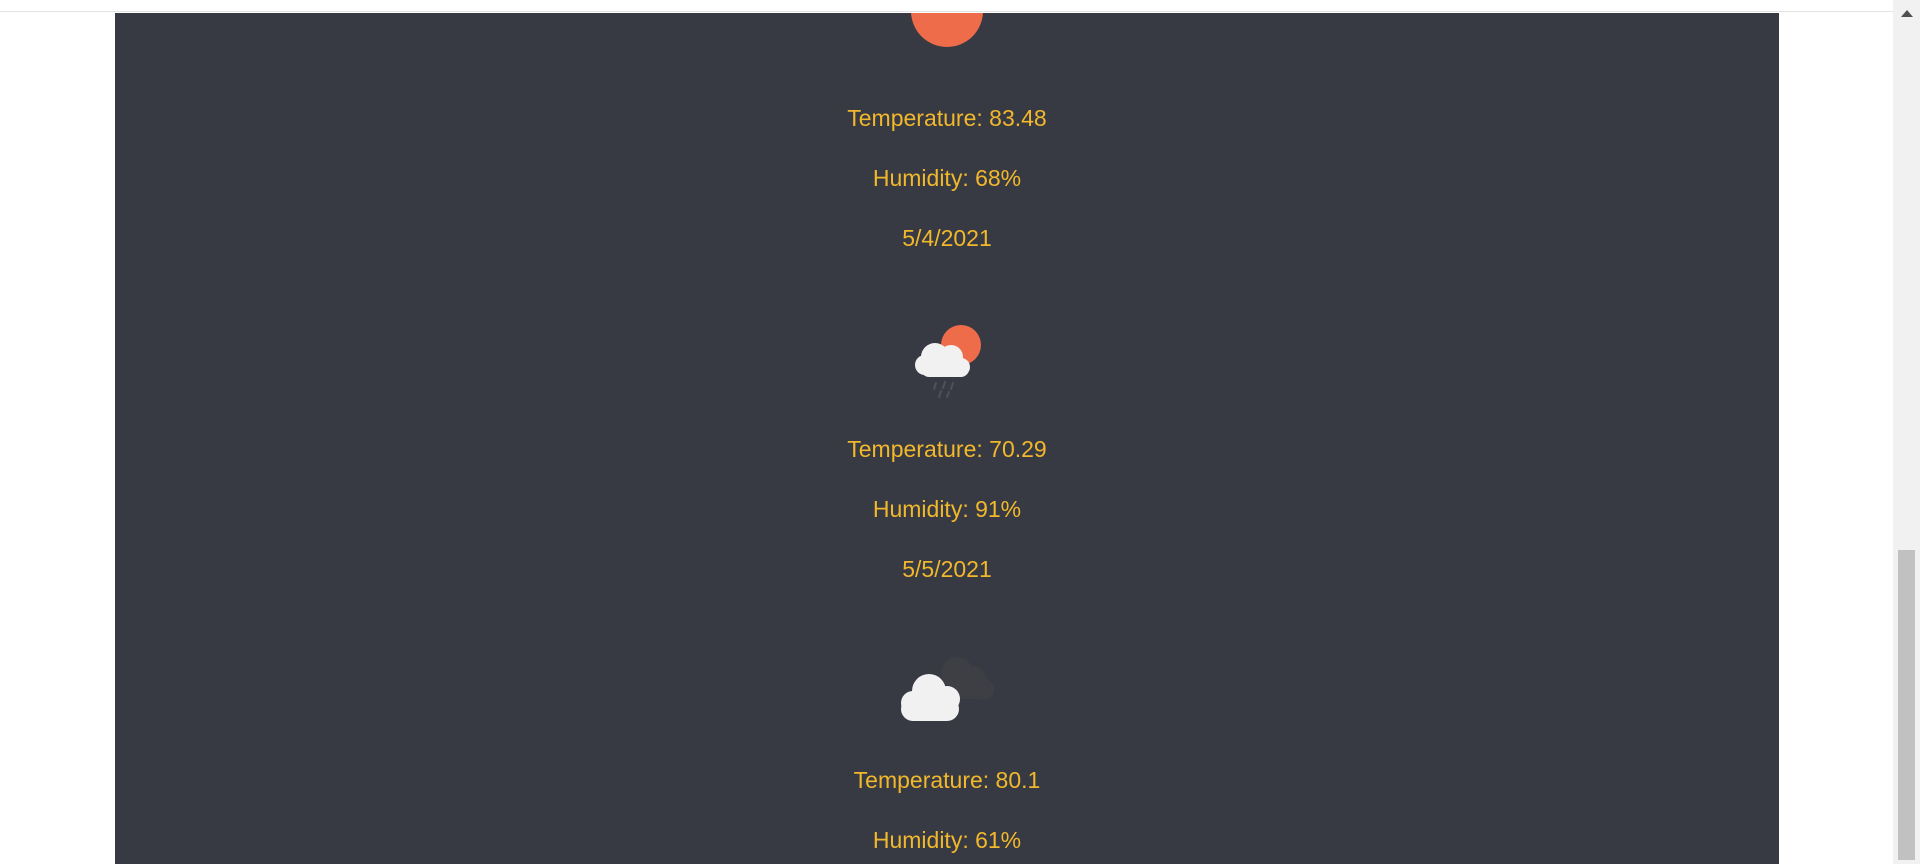  I want to click on top-strip, so click(946, 6).